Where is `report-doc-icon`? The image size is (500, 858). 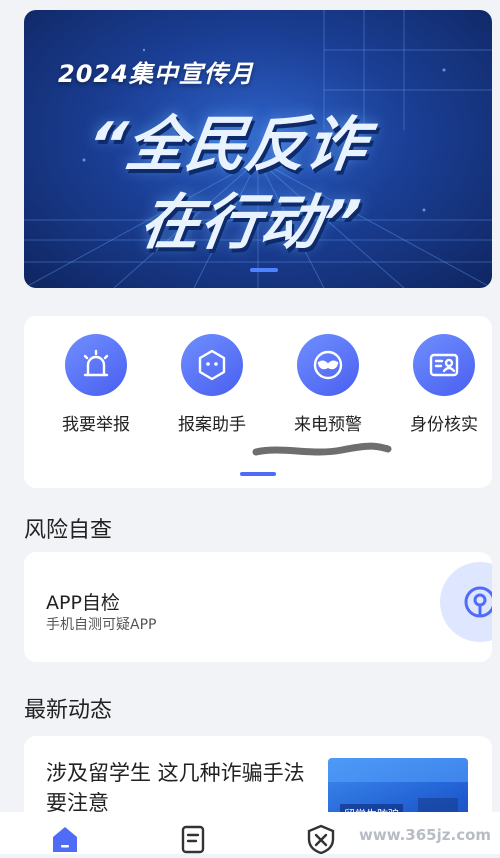
report-doc-icon is located at coordinates (193, 839).